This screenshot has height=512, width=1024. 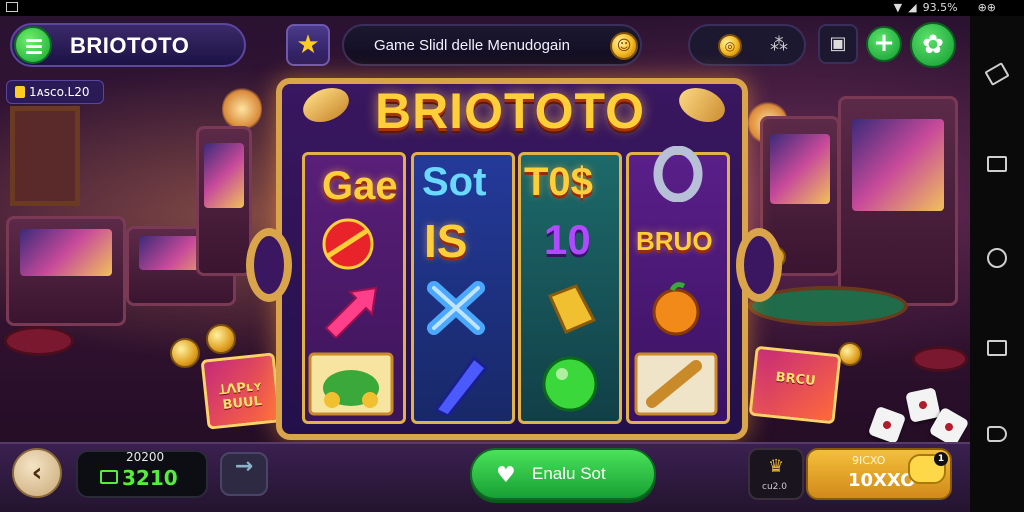 I want to click on grid-icon: ⁂, so click(x=779, y=44).